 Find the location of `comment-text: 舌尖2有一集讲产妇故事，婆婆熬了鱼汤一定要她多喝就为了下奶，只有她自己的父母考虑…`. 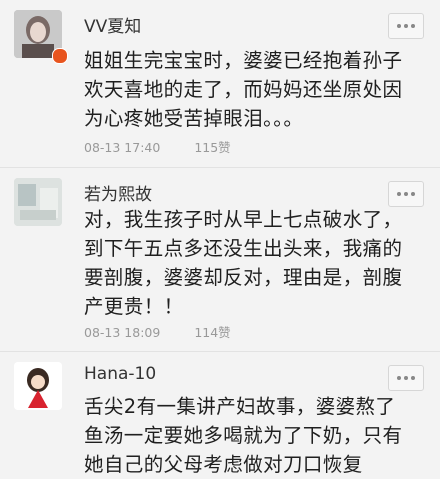

comment-text: 舌尖2有一集讲产妇故事，婆婆熬了鱼汤一定要她多喝就为了下奶，只有她自己的父母考虑… is located at coordinates (243, 435).